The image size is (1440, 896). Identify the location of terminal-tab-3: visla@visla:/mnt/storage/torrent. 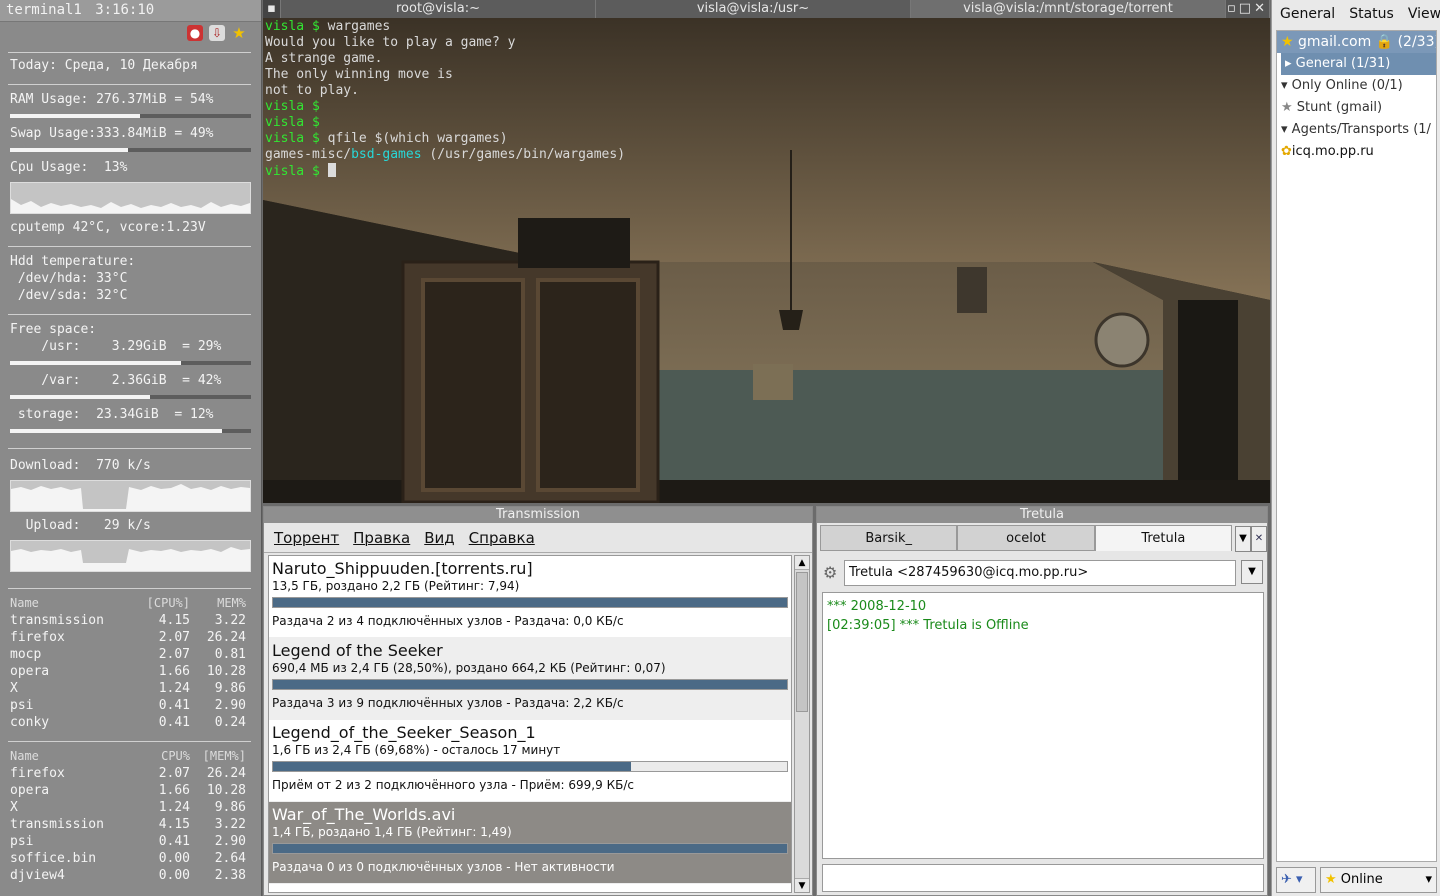
(1068, 9).